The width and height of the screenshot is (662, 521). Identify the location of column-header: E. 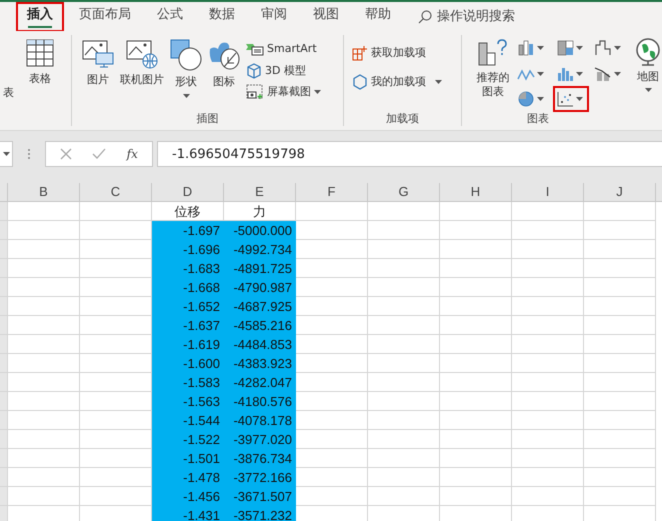
(260, 192).